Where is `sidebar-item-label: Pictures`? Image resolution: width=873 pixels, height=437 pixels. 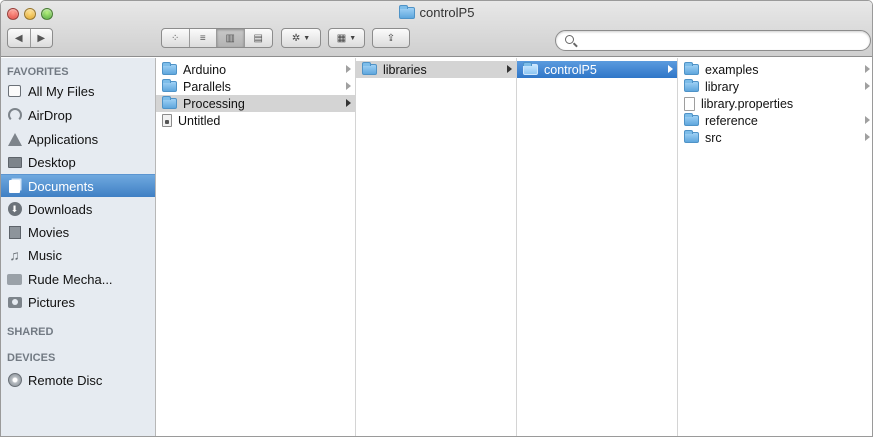
sidebar-item-label: Pictures is located at coordinates (51, 302).